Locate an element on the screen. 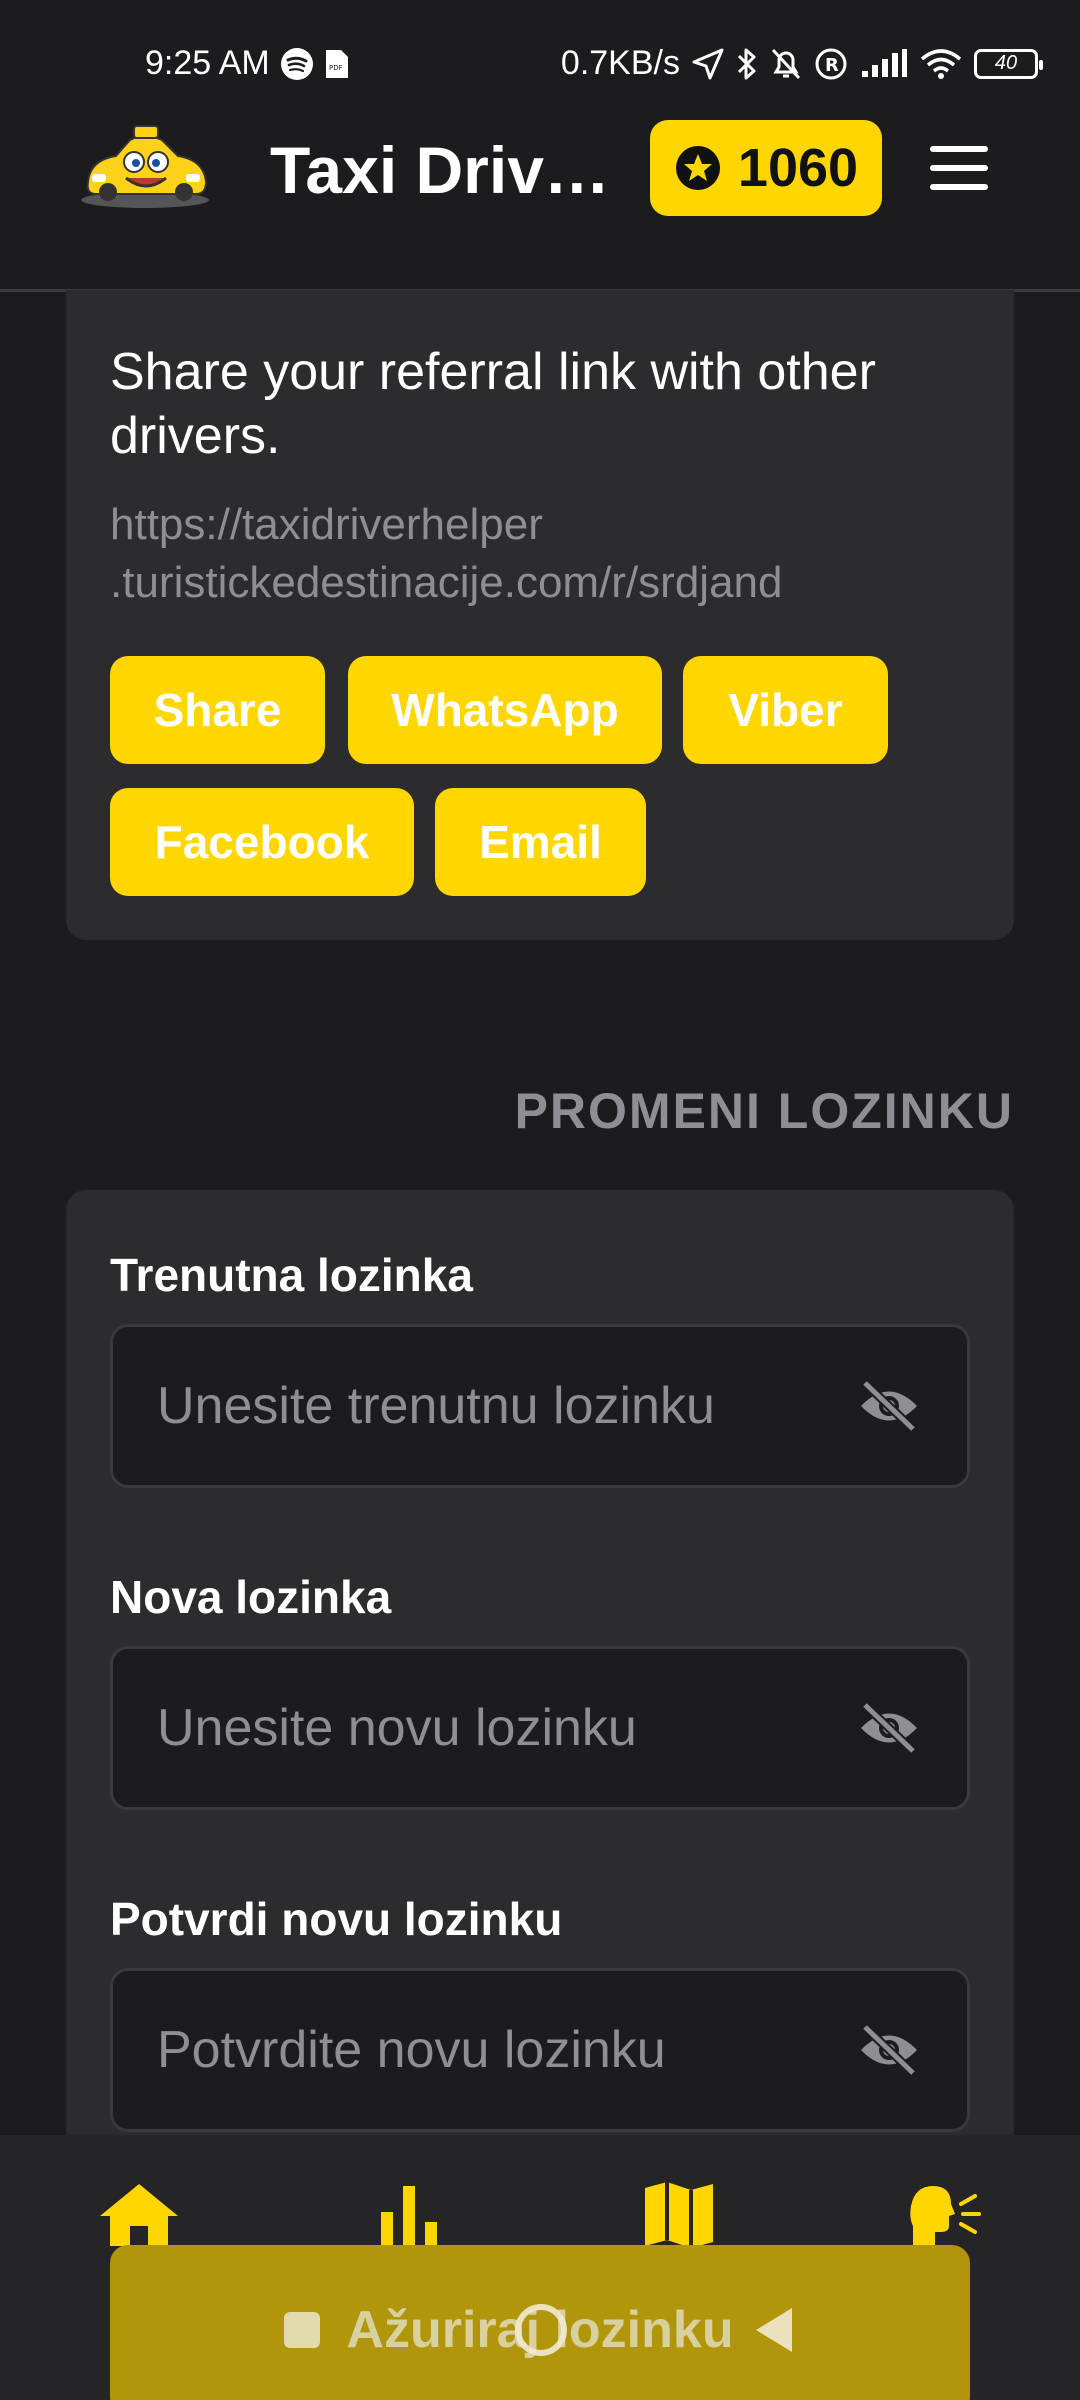 This screenshot has width=1080, height=2400. status-right: 0.7KB/s R 40 is located at coordinates (801, 63).